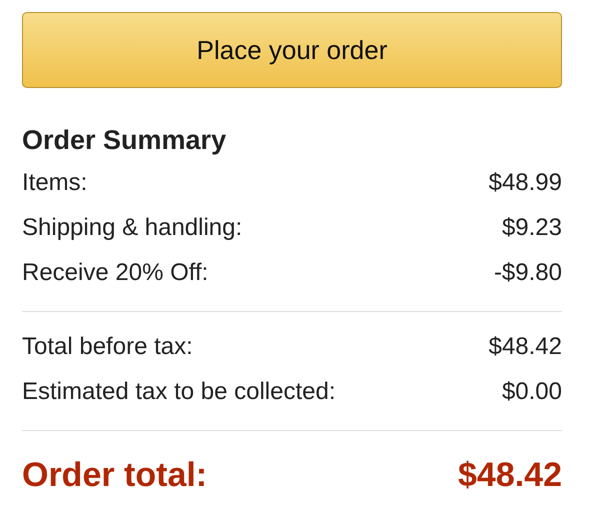 Image resolution: width=600 pixels, height=529 pixels. What do you see at coordinates (132, 228) in the screenshot?
I see `line-item-label: Shipping & handling:` at bounding box center [132, 228].